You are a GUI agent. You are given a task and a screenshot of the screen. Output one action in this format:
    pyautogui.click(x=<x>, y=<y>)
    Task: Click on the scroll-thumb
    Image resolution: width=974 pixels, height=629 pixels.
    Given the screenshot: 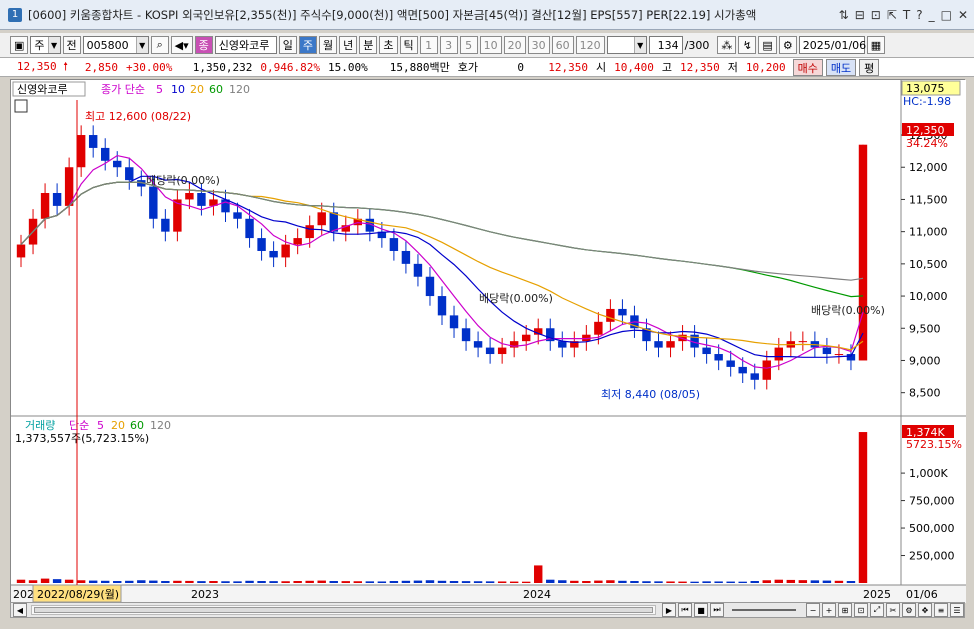 What is the action you would take?
    pyautogui.click(x=343, y=610)
    